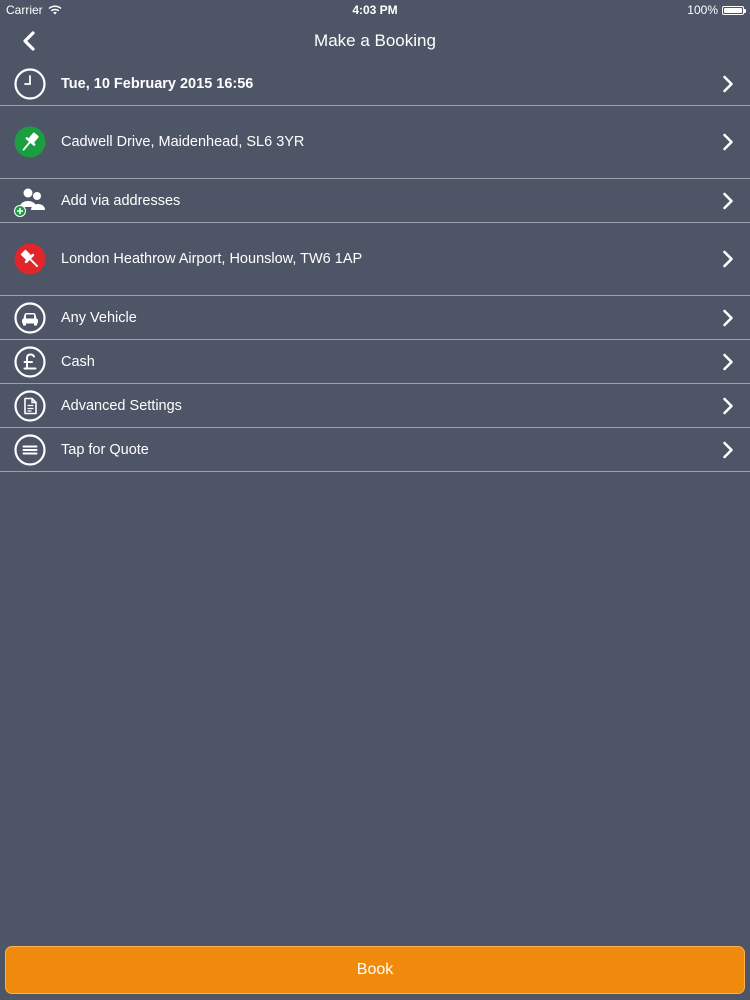  Describe the element at coordinates (99, 317) in the screenshot. I see `row-label: Any Vehicle` at that location.